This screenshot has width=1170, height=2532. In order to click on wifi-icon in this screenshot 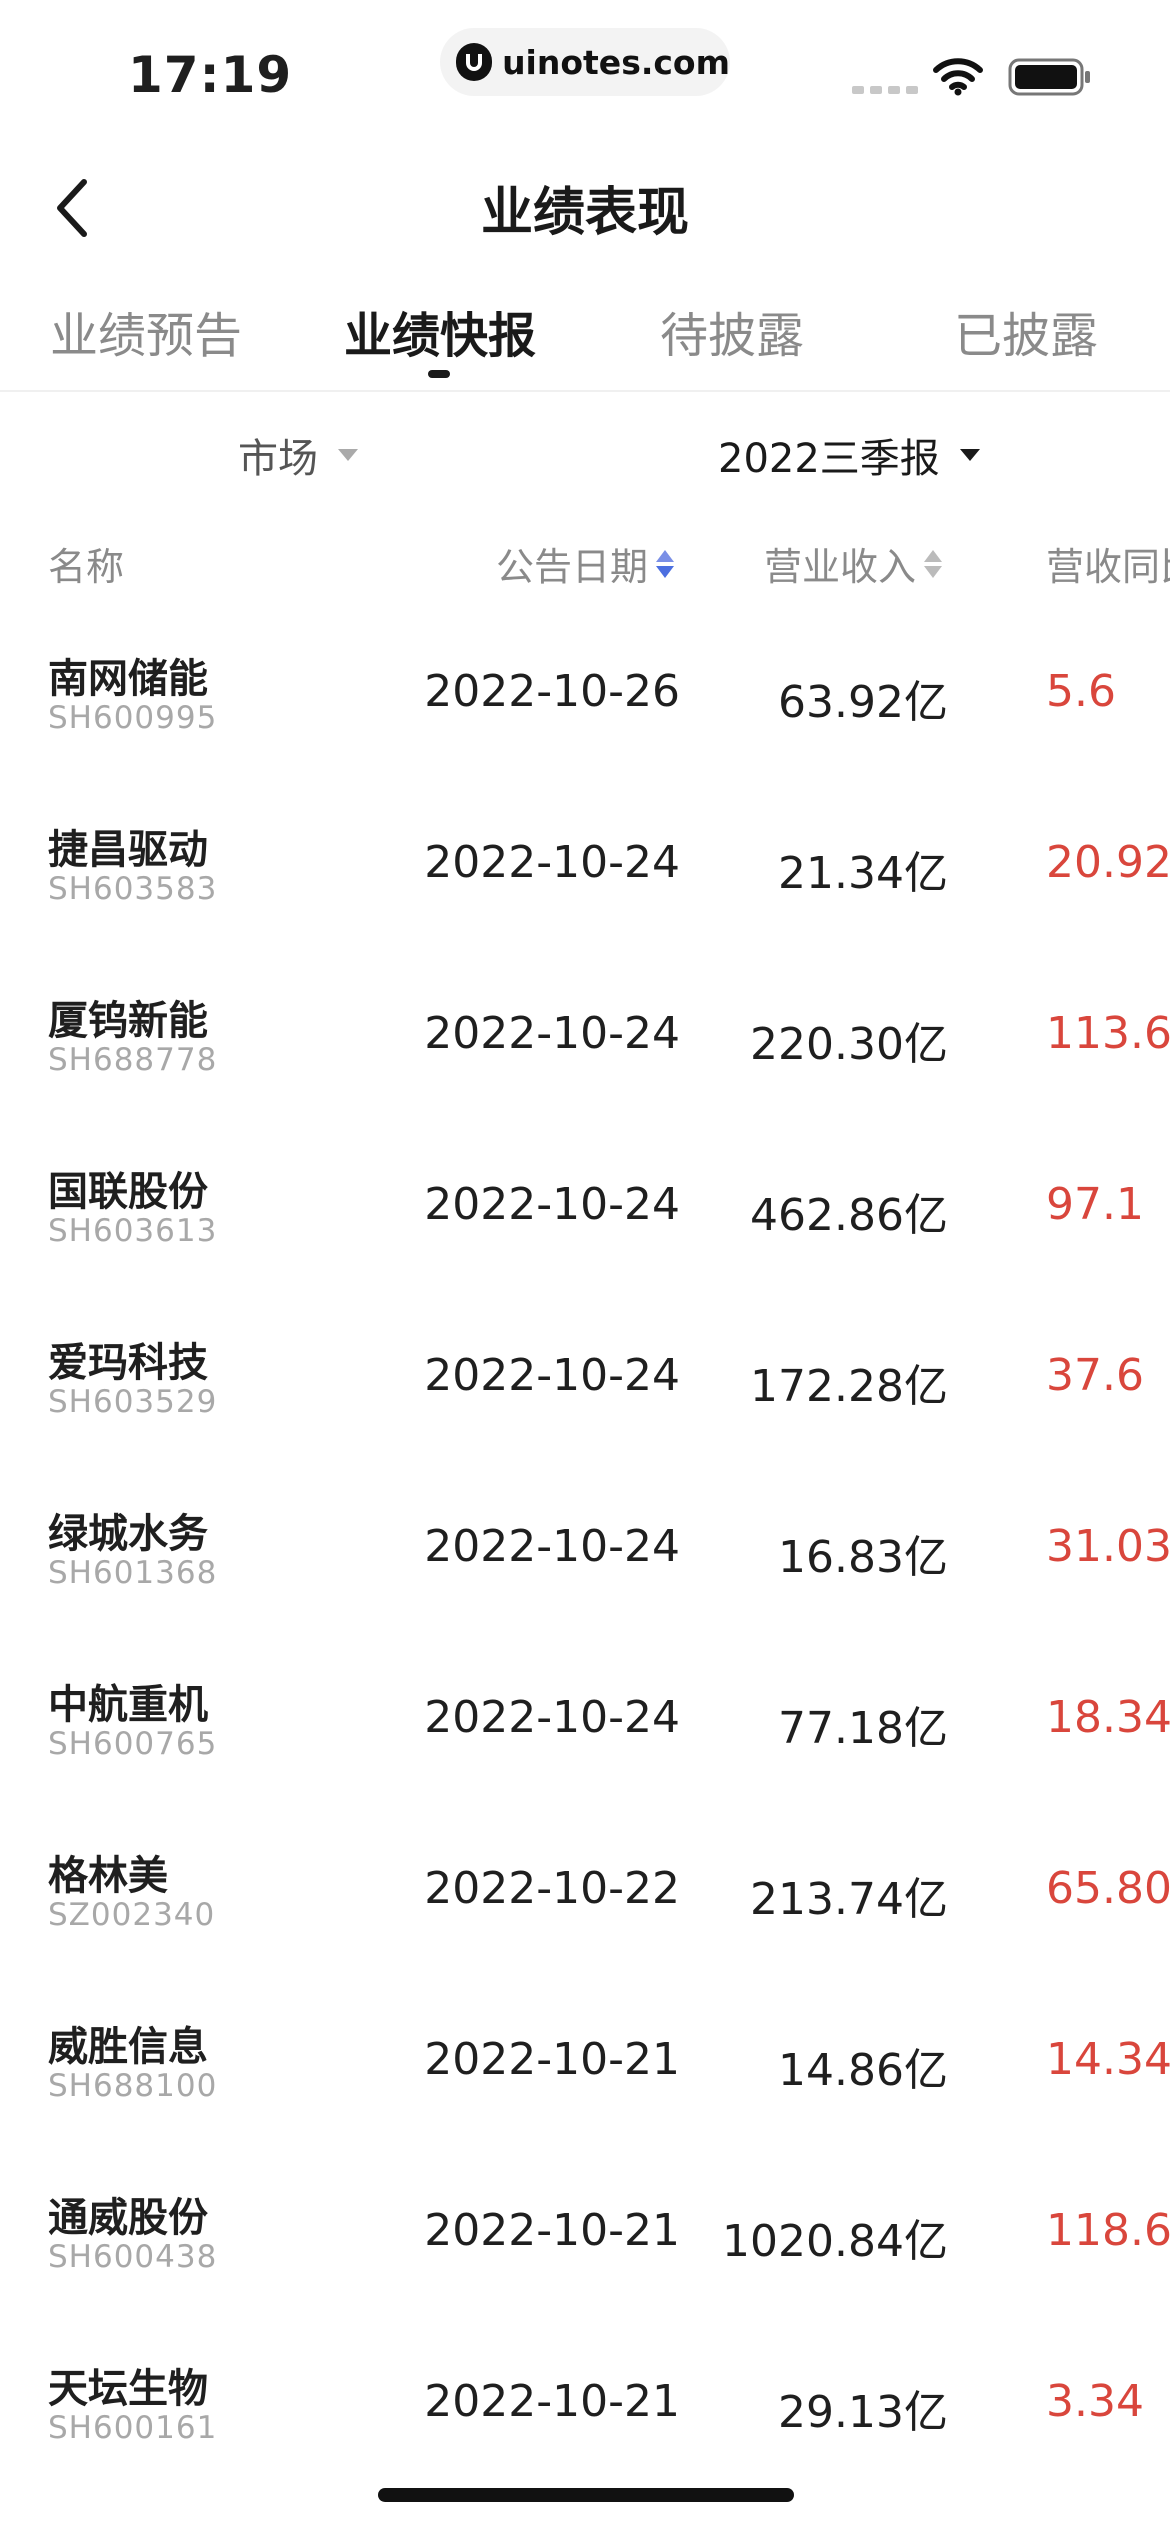, I will do `click(958, 77)`.